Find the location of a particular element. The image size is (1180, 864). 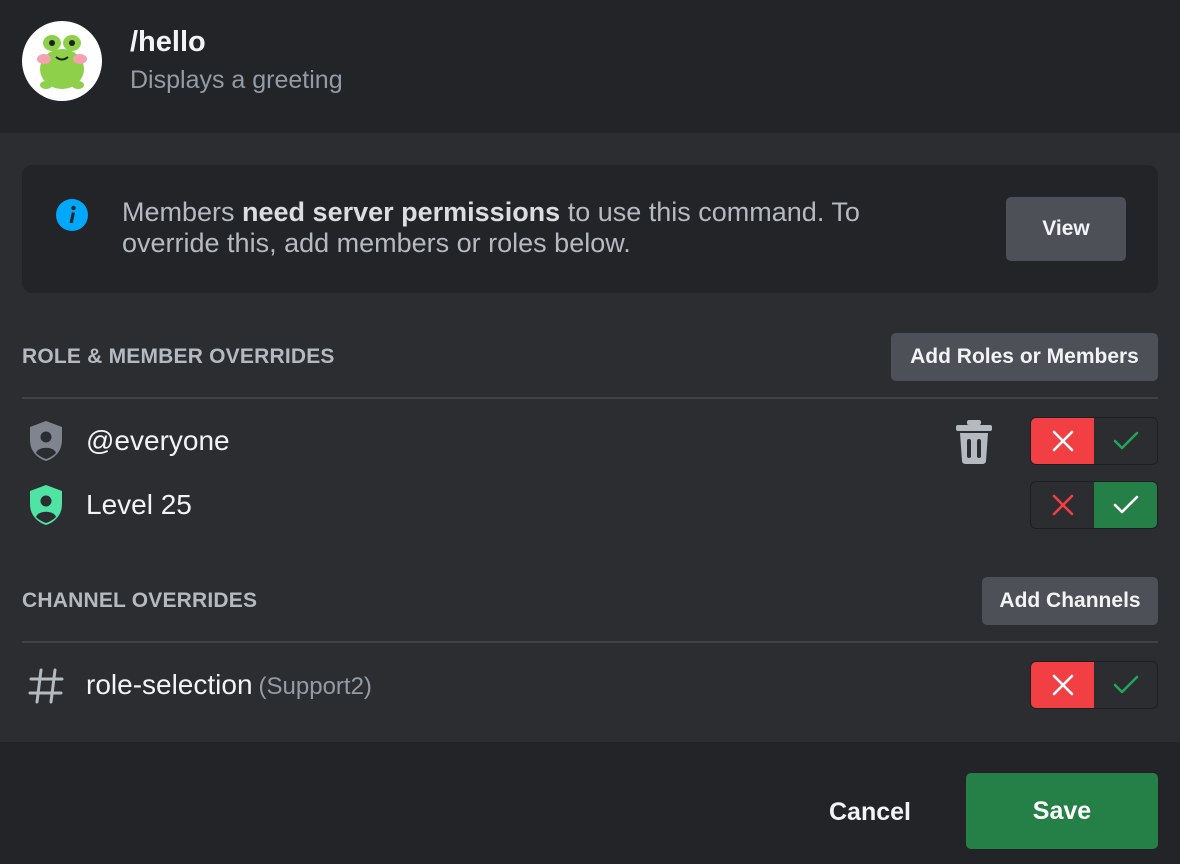

add-channels-button: Add Channels is located at coordinates (1070, 601).